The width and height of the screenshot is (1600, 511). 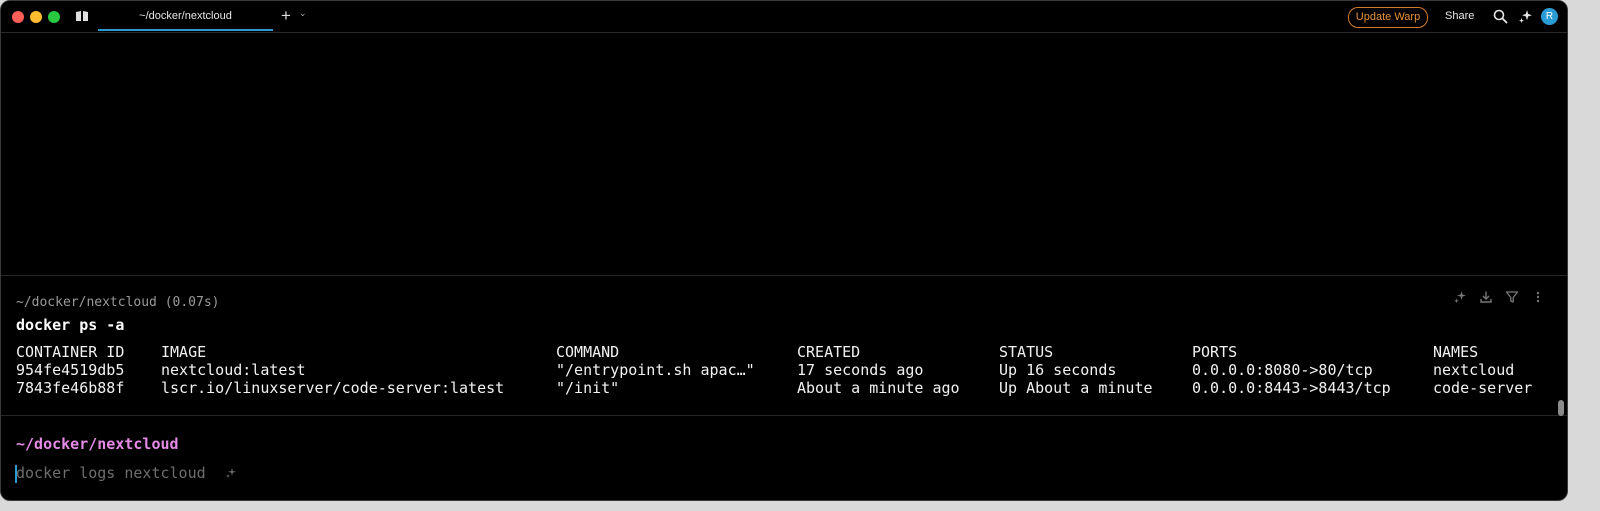 I want to click on table-cell: code-server, so click(x=1483, y=388).